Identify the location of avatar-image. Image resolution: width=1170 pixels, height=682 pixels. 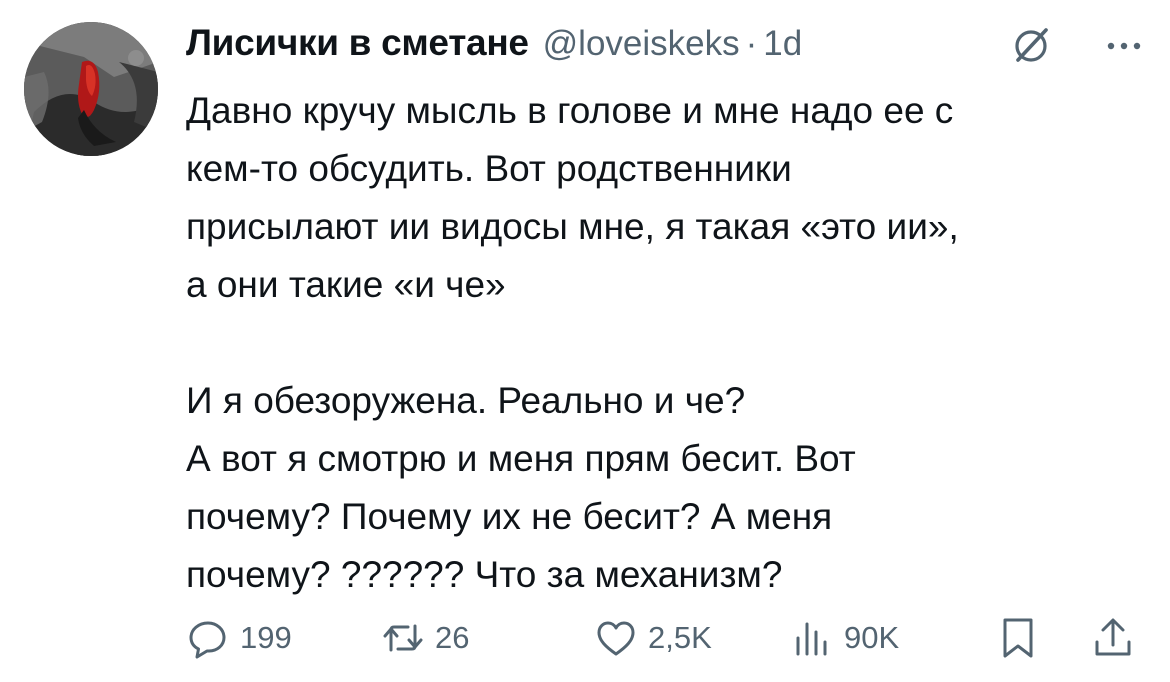
(91, 89).